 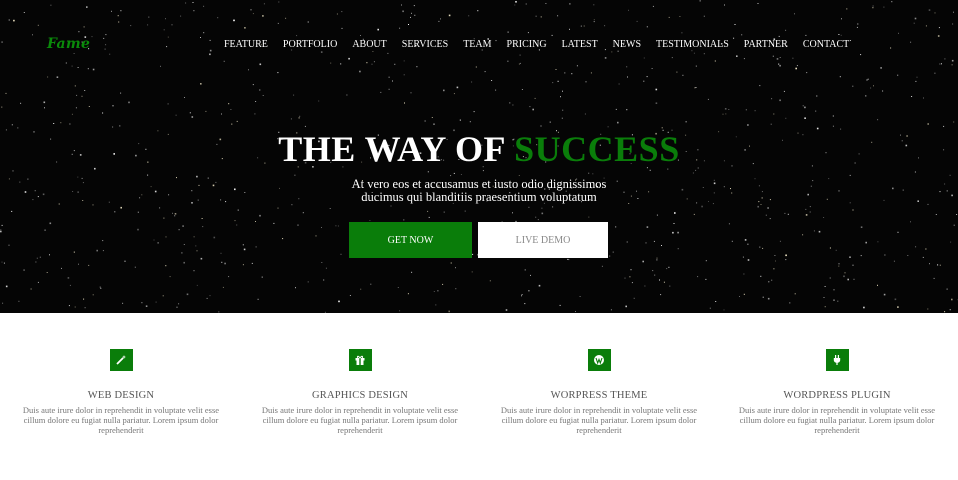 I want to click on nav-item-partner: PARTNER, so click(x=766, y=44).